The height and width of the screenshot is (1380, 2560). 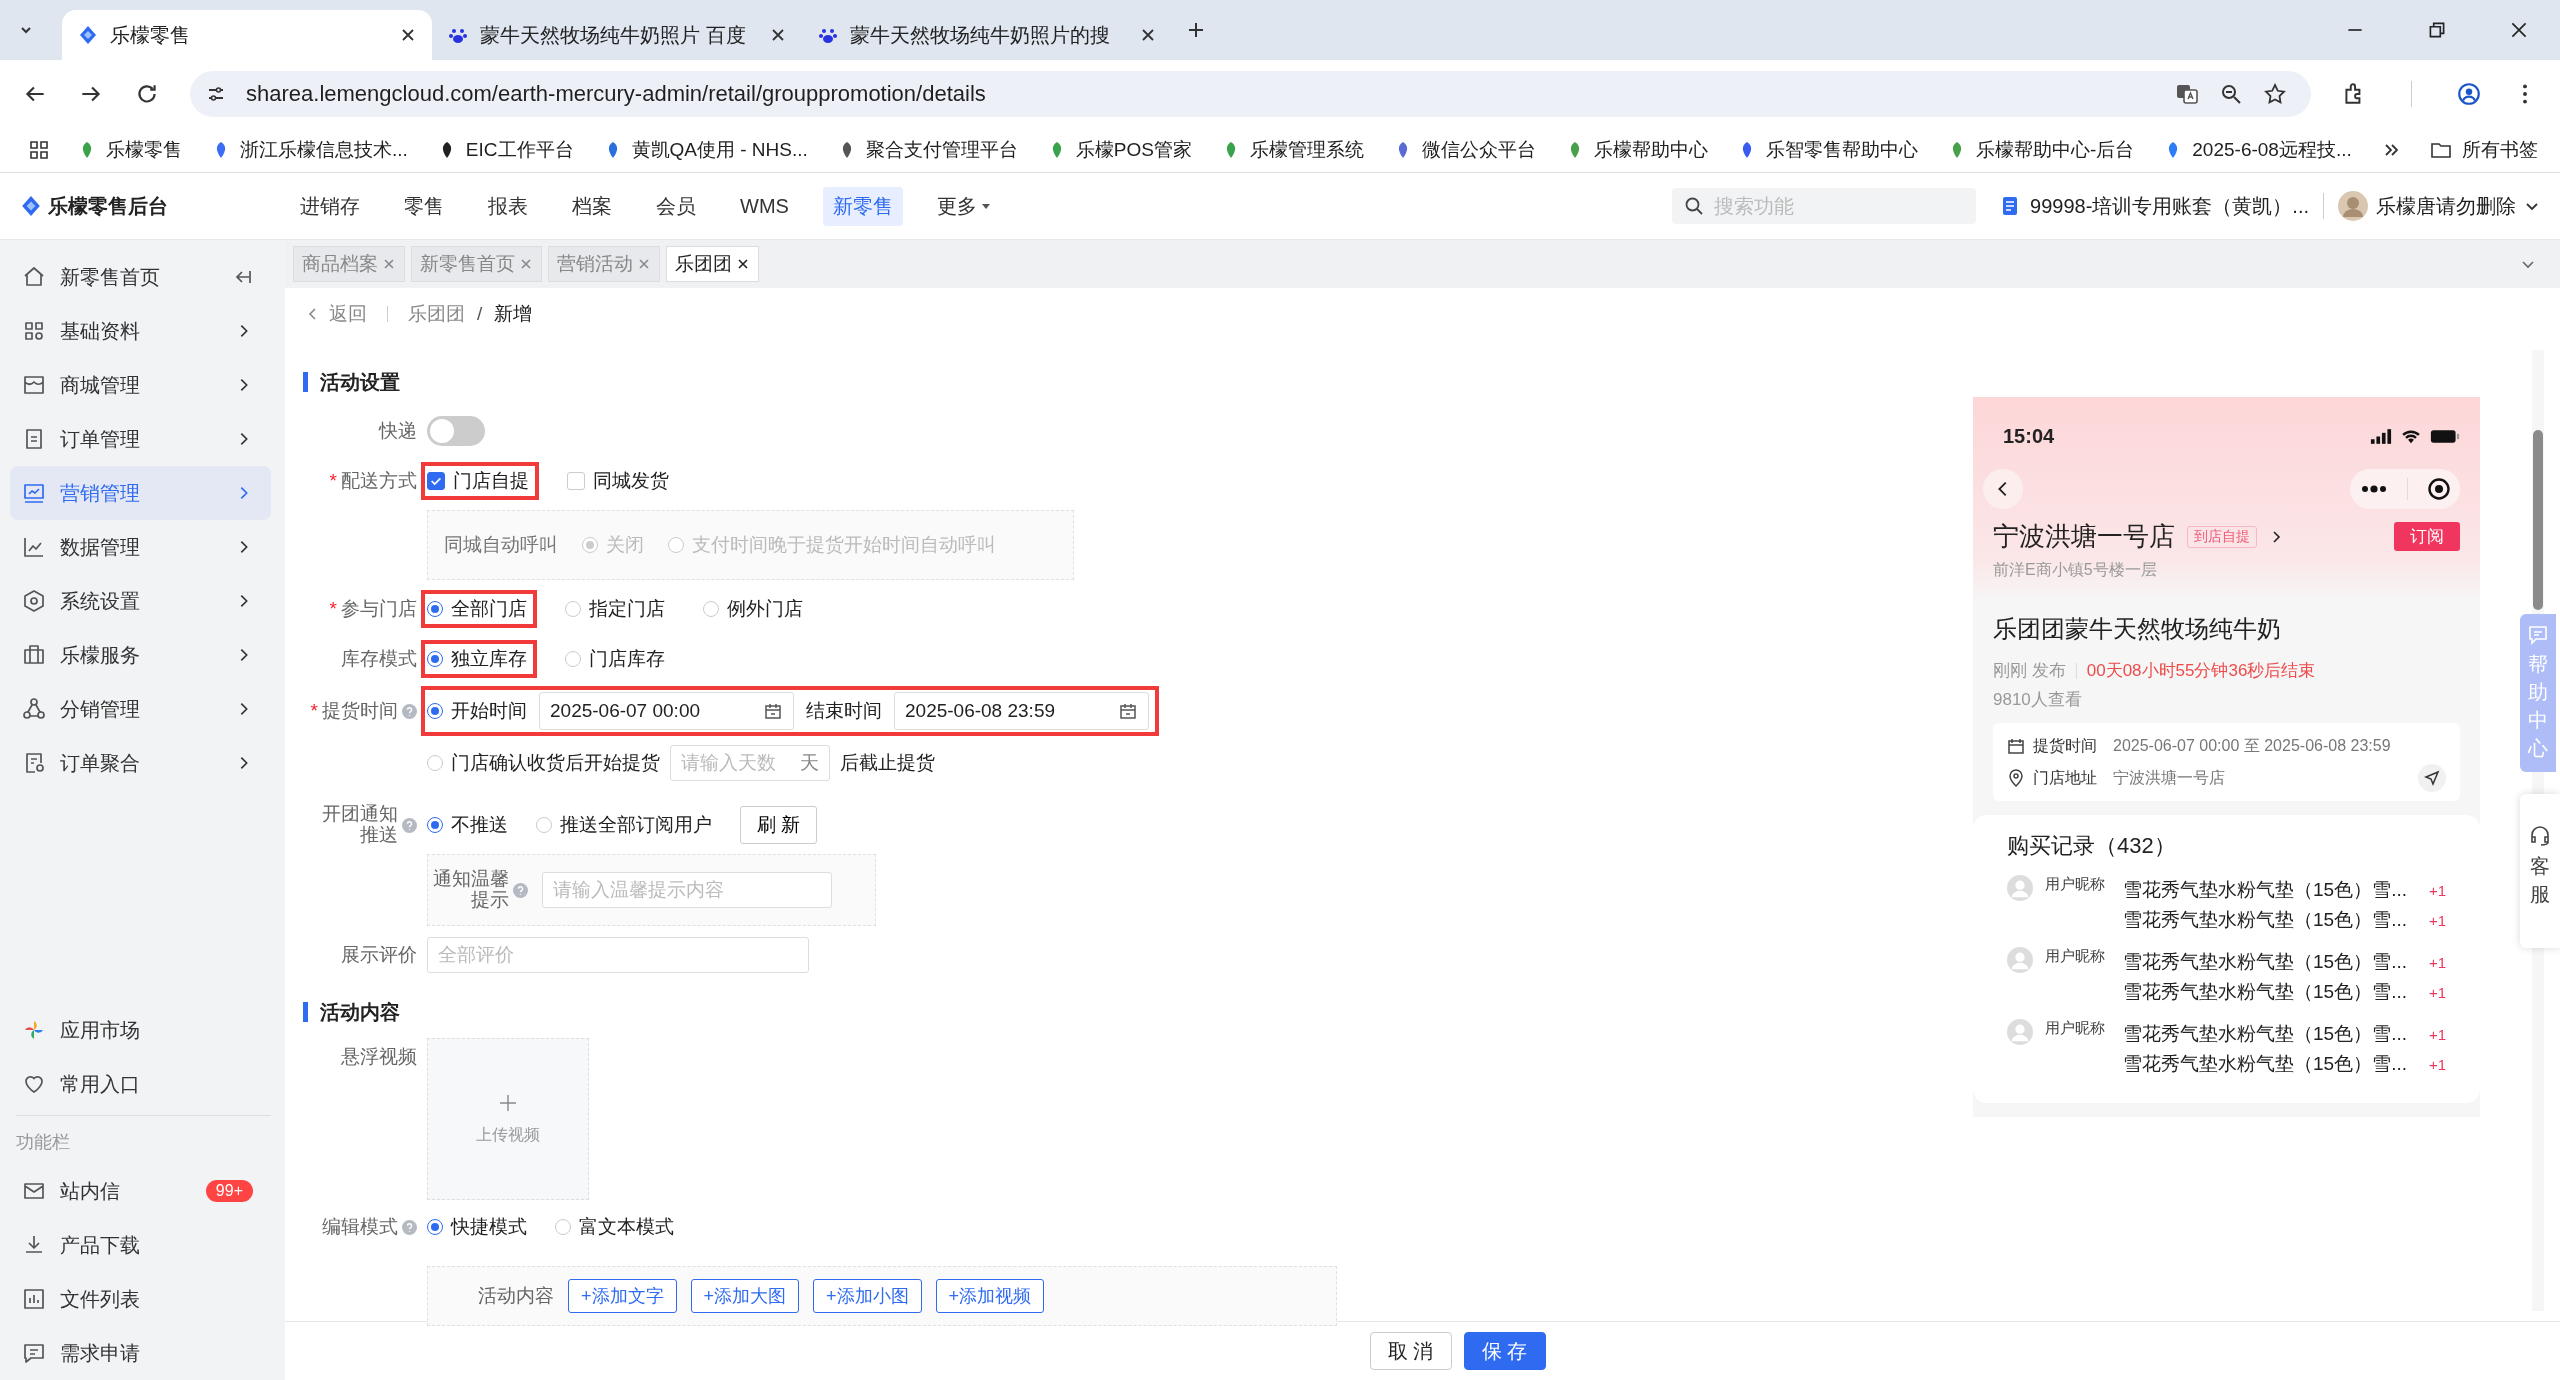 I want to click on hexagon-icon, so click(x=34, y=601).